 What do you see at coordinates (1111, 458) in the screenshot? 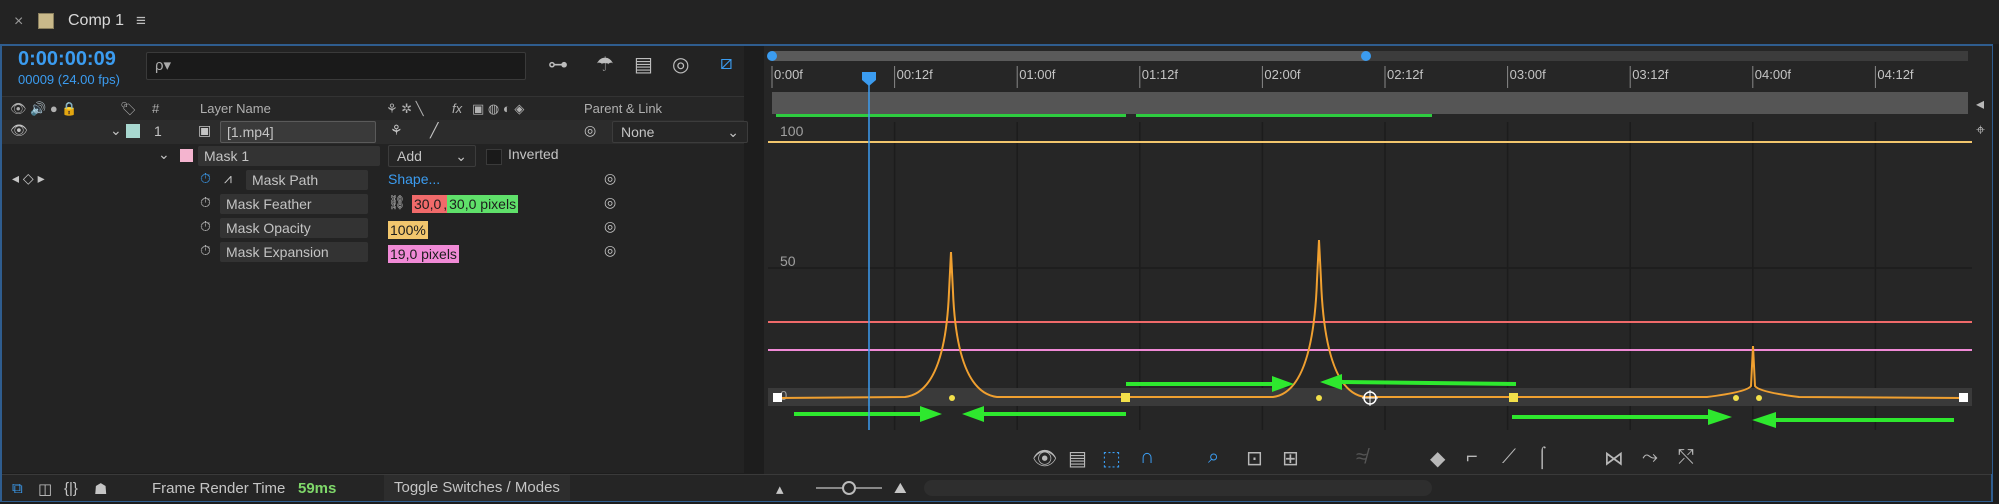
I see `transform-box-icon: ⬚` at bounding box center [1111, 458].